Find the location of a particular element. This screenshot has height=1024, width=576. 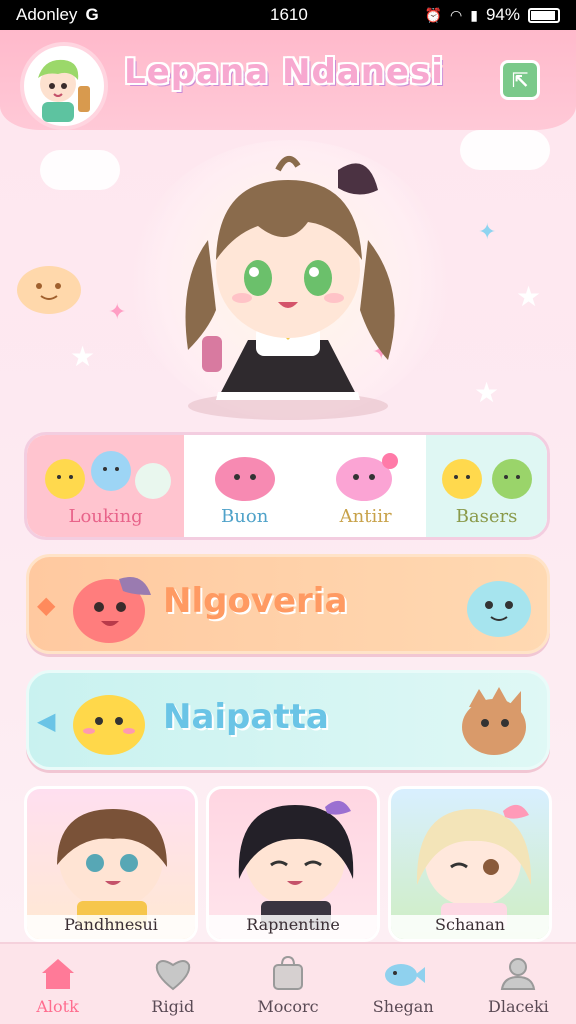

header: Lepana Ndanesi ⇱ is located at coordinates (288, 80).